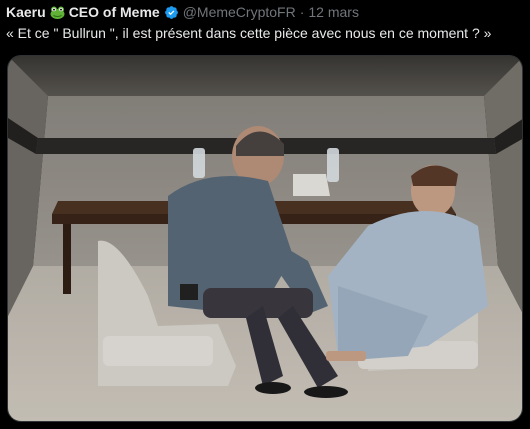 This screenshot has width=530, height=429. Describe the element at coordinates (333, 12) in the screenshot. I see `tweet-date: 12 mars` at that location.